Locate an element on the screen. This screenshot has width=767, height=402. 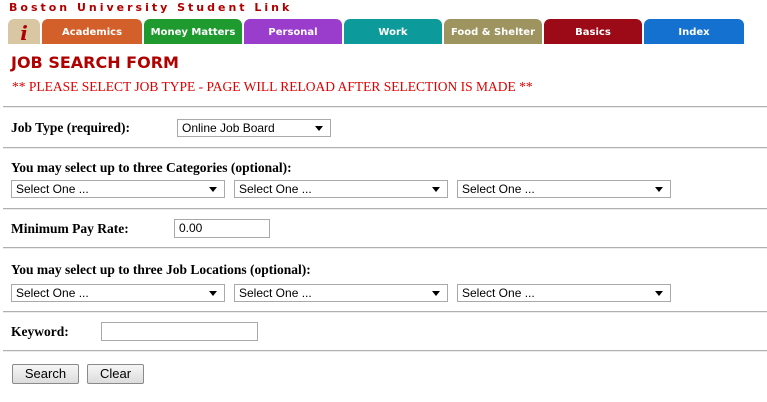
tab-food-shelter: Food & Shelter is located at coordinates (493, 31).